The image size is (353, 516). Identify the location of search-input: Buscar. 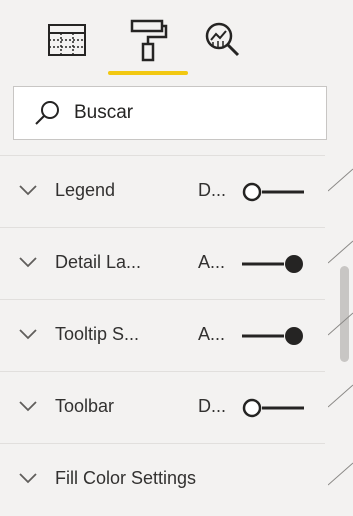
(103, 113).